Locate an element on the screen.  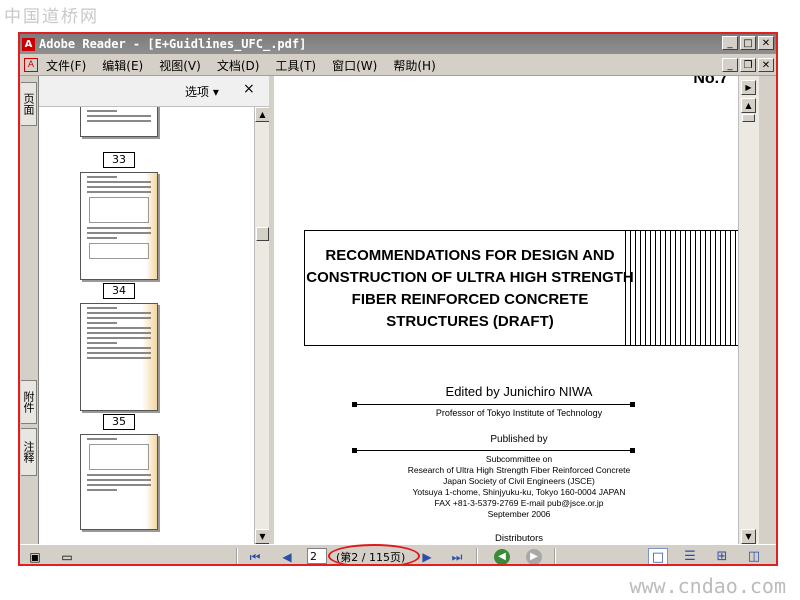
title-line: RECOMMENDATIONS FOR DESIGN AND is located at coordinates (470, 255).